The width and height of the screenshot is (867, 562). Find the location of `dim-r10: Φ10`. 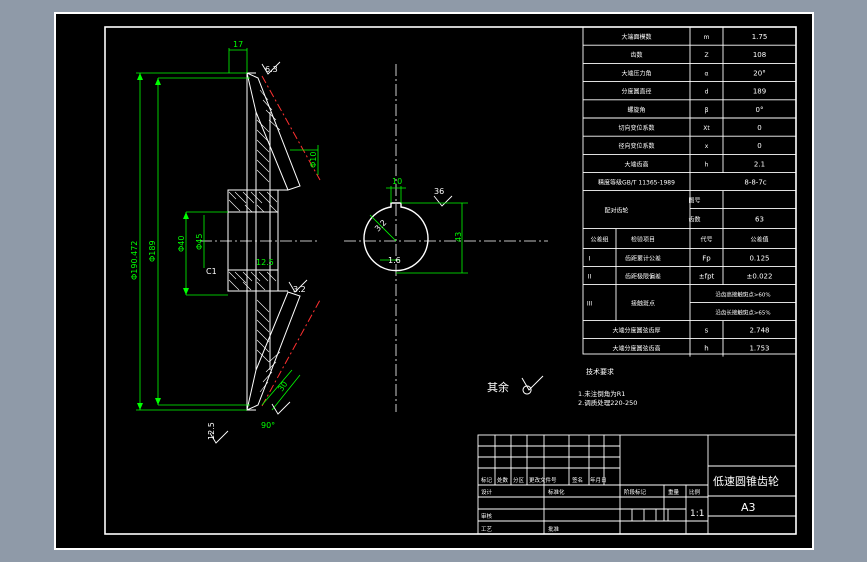

dim-r10: Φ10 is located at coordinates (313, 160).